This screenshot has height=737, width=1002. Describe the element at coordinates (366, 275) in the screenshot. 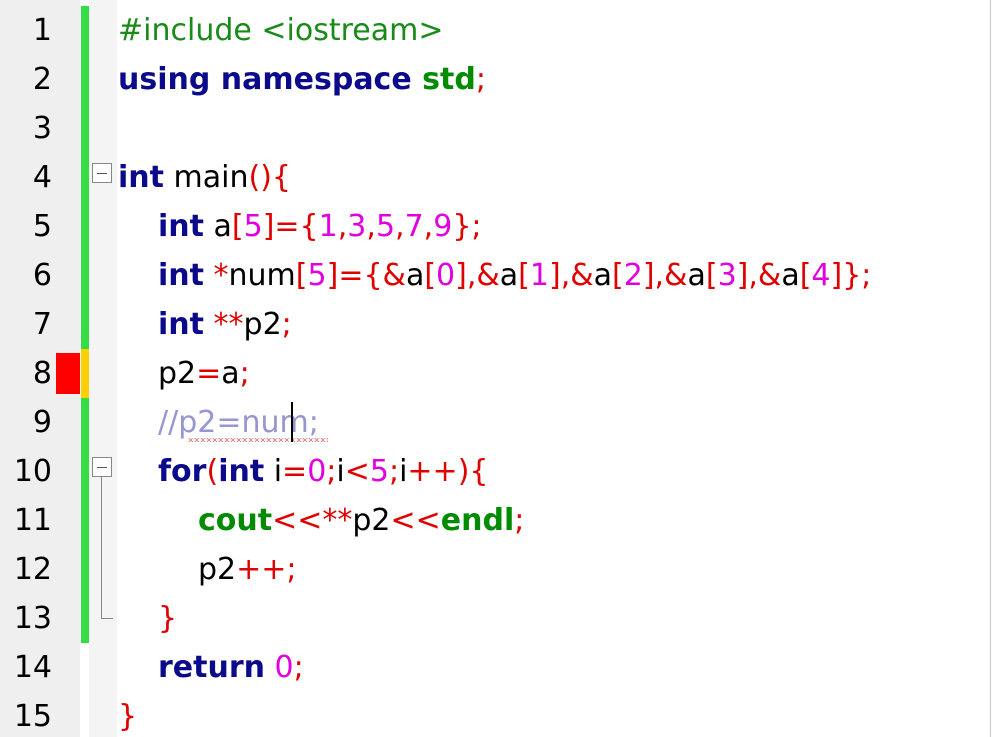

I see `code-token: ]={&` at that location.